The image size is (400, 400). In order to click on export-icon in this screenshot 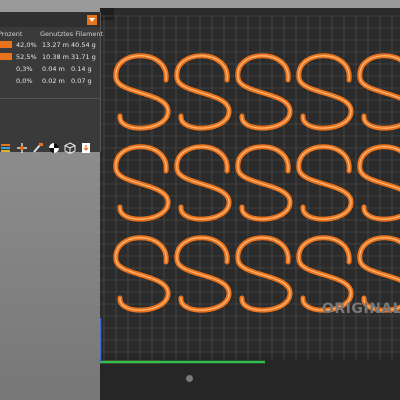, I will do `click(86, 148)`.